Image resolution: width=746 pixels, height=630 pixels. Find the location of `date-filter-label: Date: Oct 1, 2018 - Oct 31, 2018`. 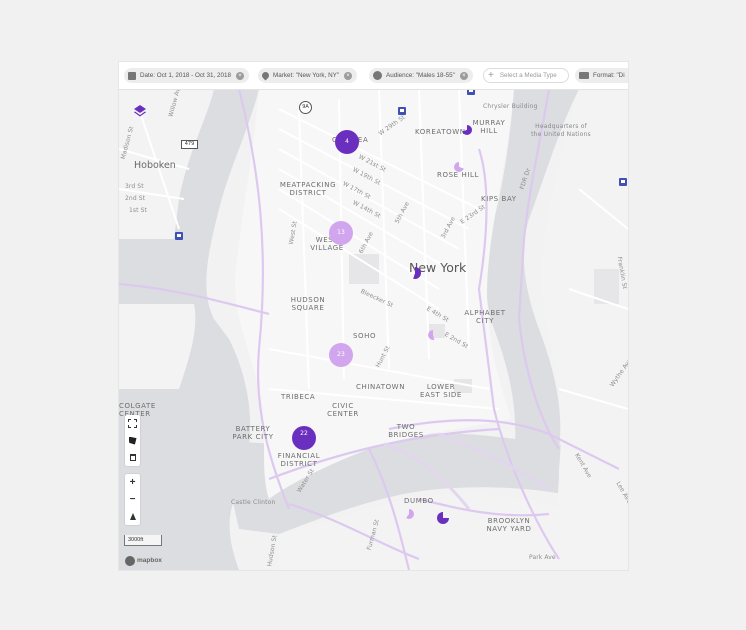

date-filter-label: Date: Oct 1, 2018 - Oct 31, 2018 is located at coordinates (186, 75).